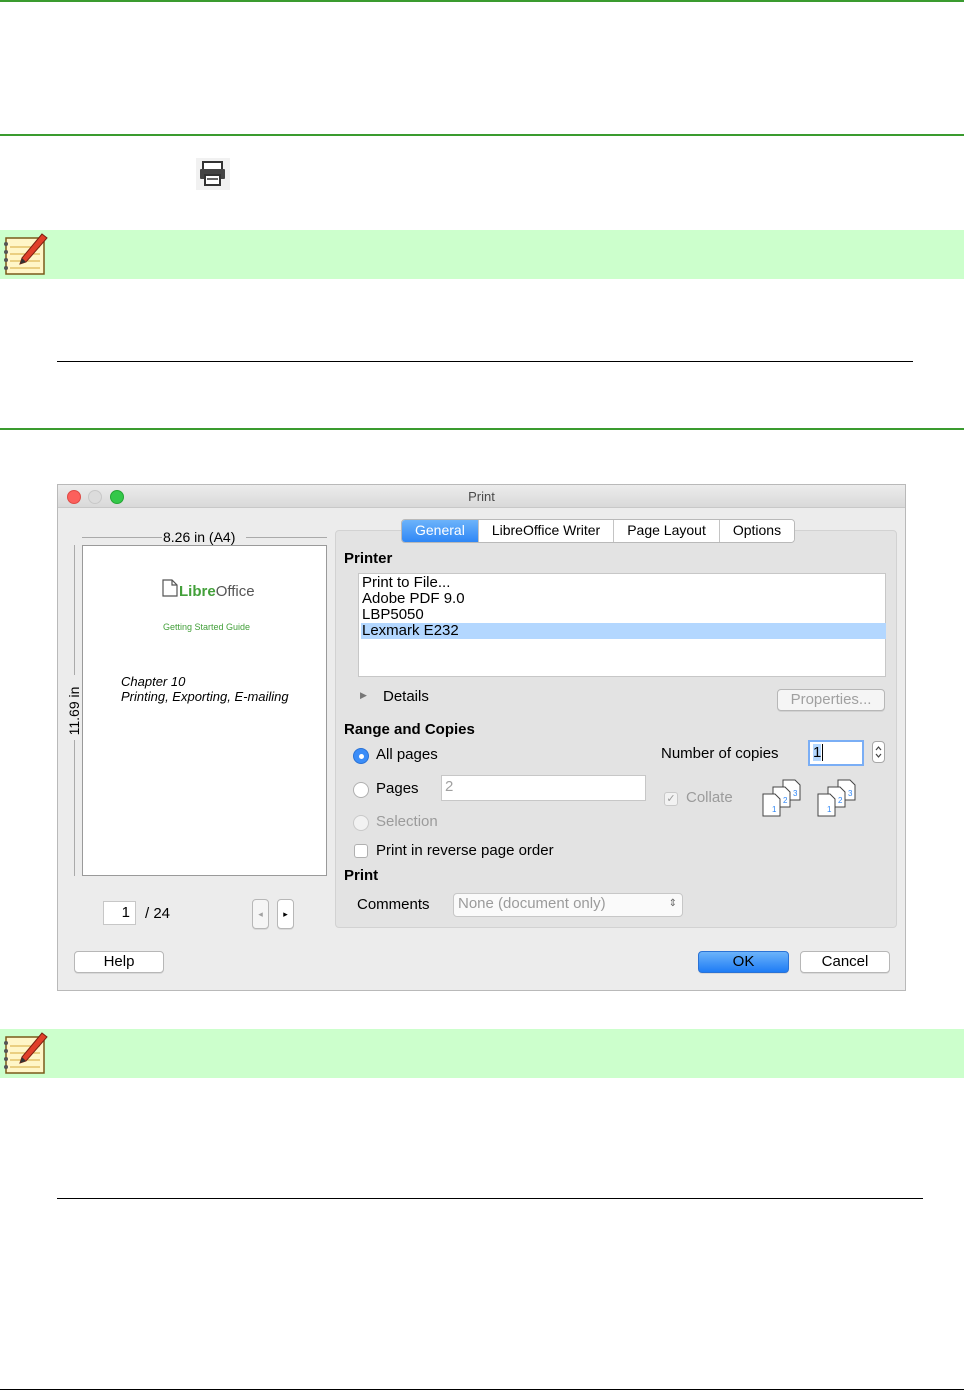 The height and width of the screenshot is (1391, 964). Describe the element at coordinates (671, 799) in the screenshot. I see `collate-checkbox: ✓` at that location.